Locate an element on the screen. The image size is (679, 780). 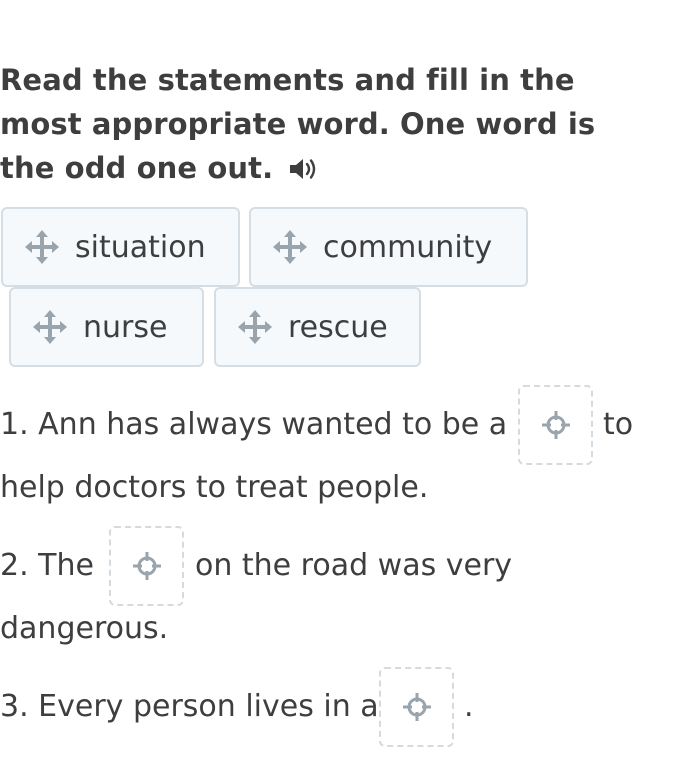
word-chip-nurse: nurse is located at coordinates (106, 327).